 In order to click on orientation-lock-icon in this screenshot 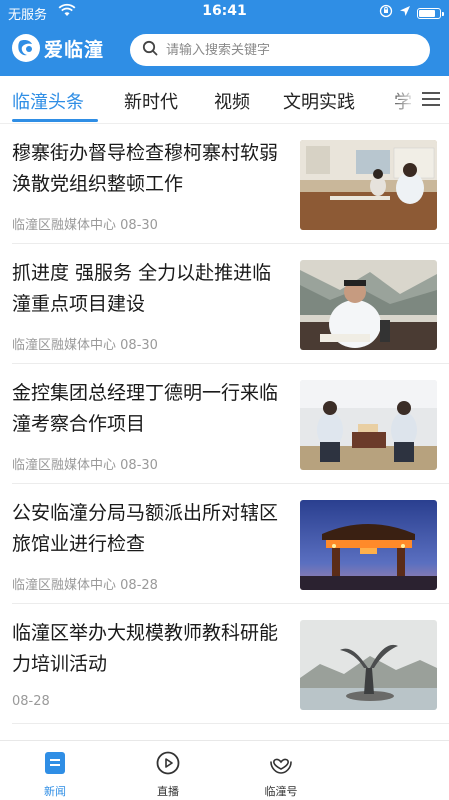, I will do `click(386, 13)`.